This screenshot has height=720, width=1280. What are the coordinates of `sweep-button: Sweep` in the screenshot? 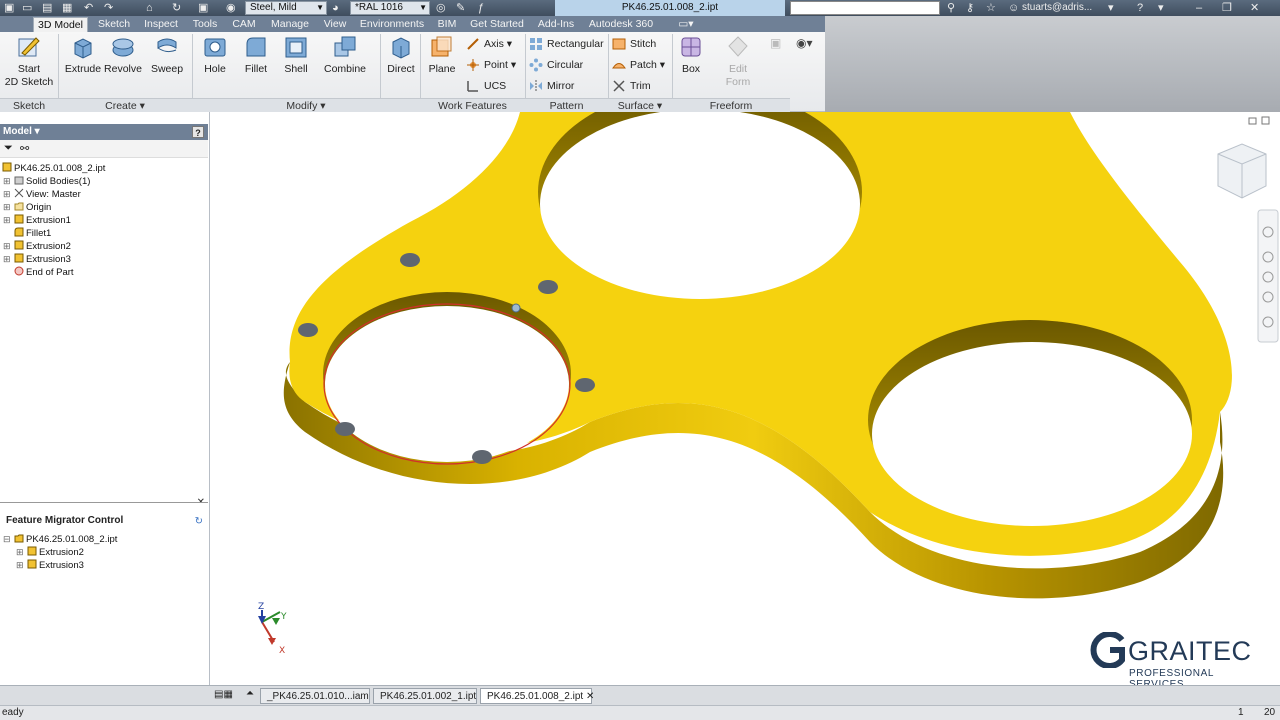 It's located at (167, 55).